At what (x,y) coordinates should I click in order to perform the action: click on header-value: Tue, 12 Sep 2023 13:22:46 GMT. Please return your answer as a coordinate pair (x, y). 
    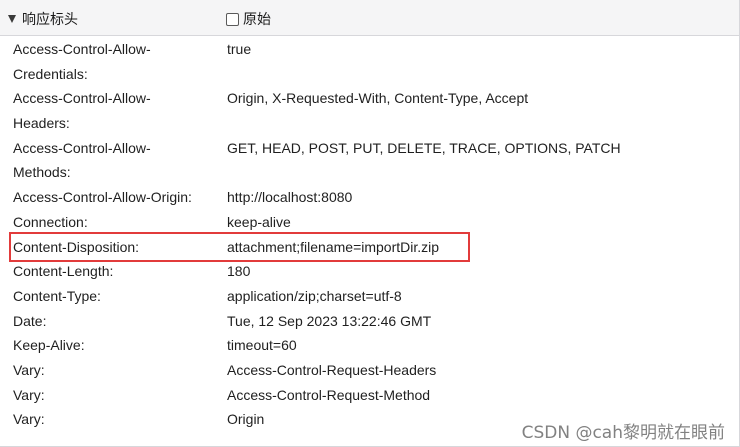
    Looking at the image, I should click on (329, 320).